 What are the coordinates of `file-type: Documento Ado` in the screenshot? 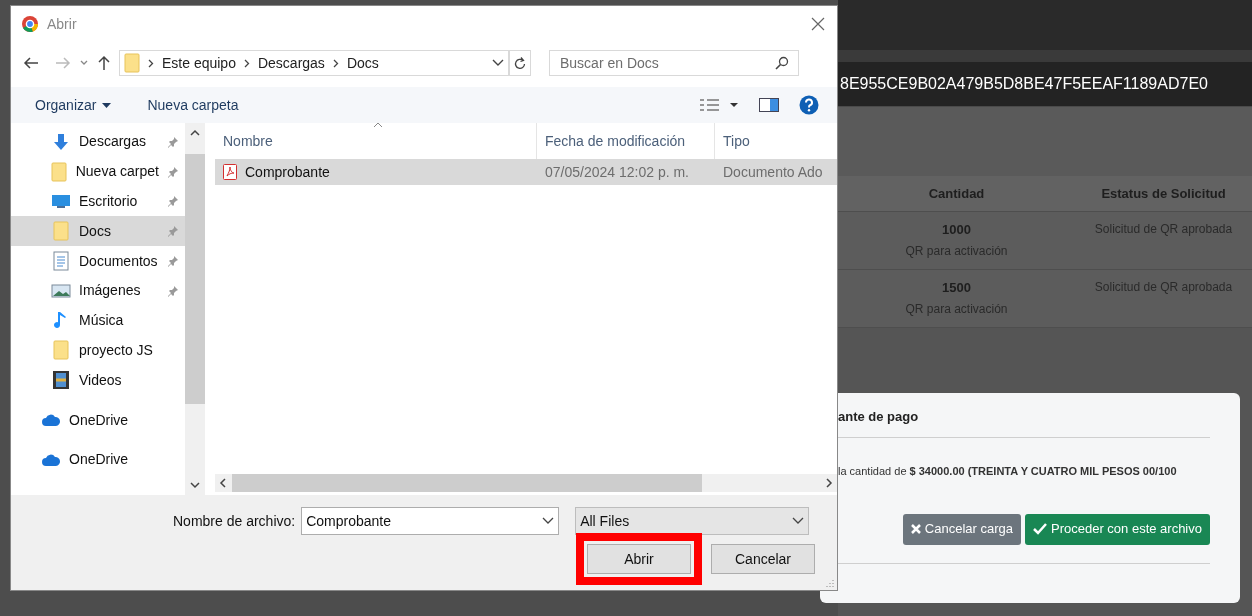 It's located at (773, 172).